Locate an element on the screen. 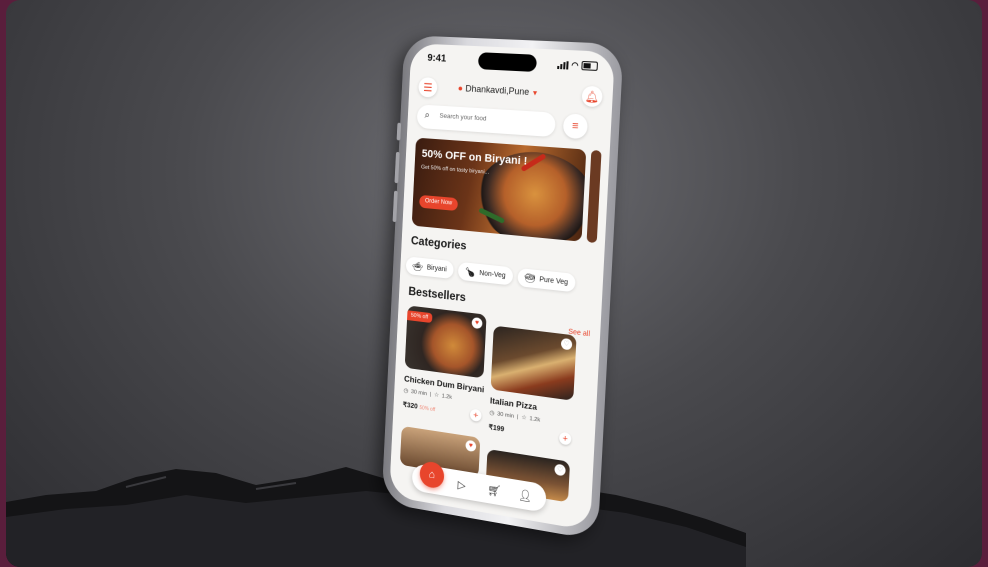 The width and height of the screenshot is (988, 567). chevron-down-icon: ▼ is located at coordinates (535, 94).